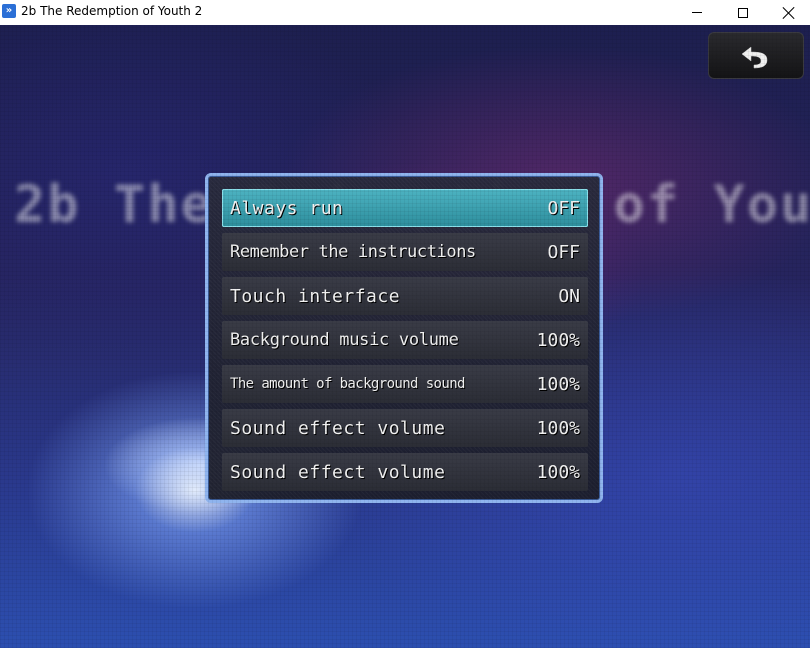 The width and height of the screenshot is (810, 648). I want to click on option-label: Always run, so click(287, 208).